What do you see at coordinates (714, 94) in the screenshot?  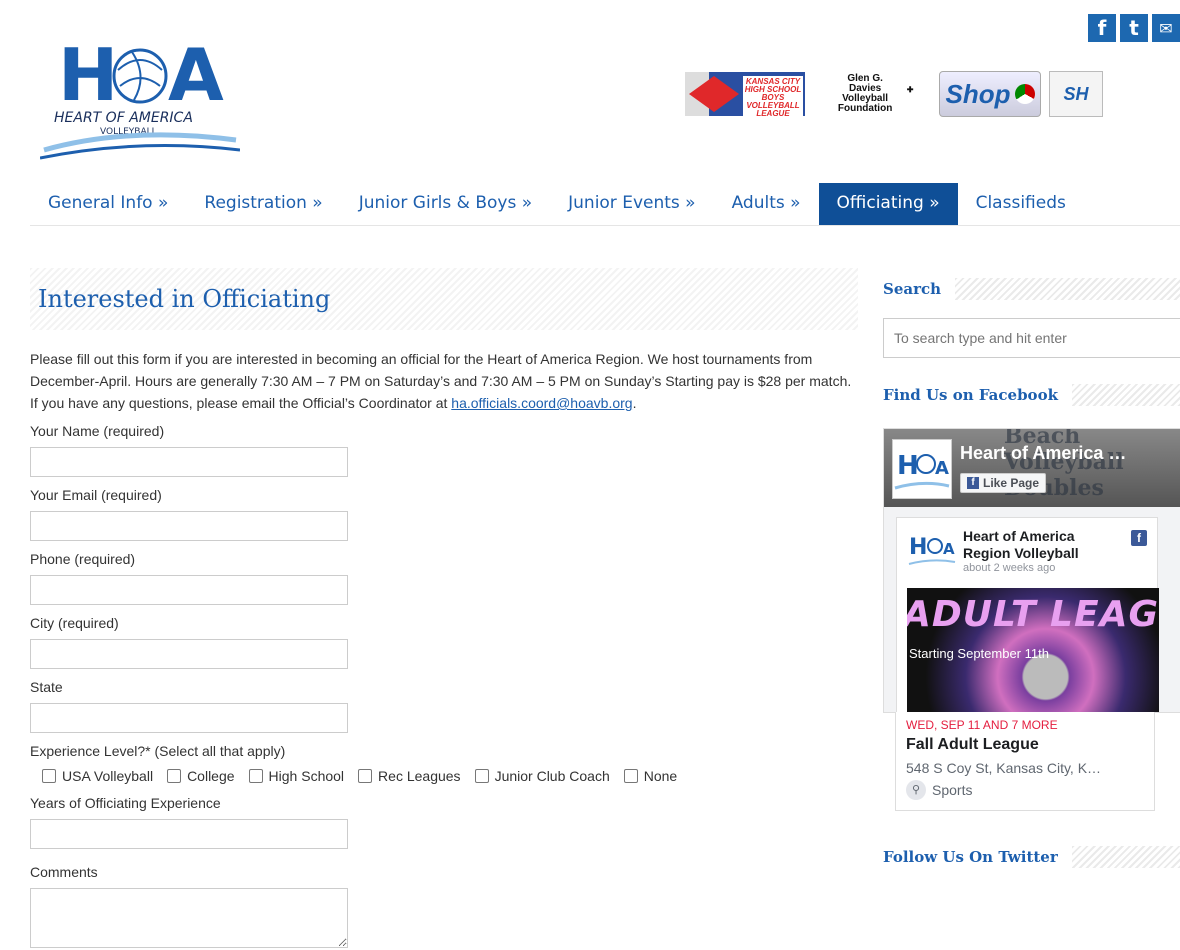 I see `volleyball-player-icon` at bounding box center [714, 94].